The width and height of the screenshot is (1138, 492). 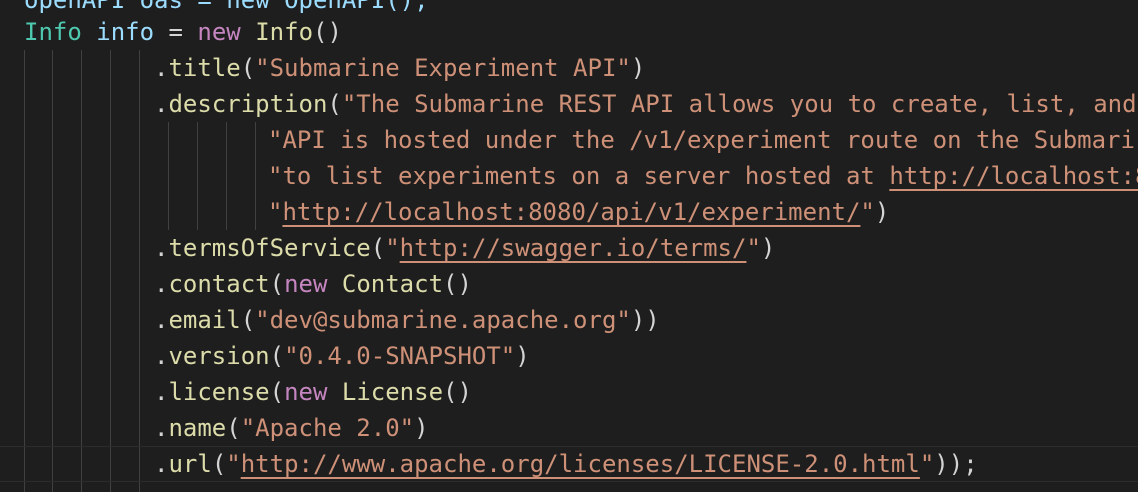 I want to click on code-token: ));, so click(x=956, y=464).